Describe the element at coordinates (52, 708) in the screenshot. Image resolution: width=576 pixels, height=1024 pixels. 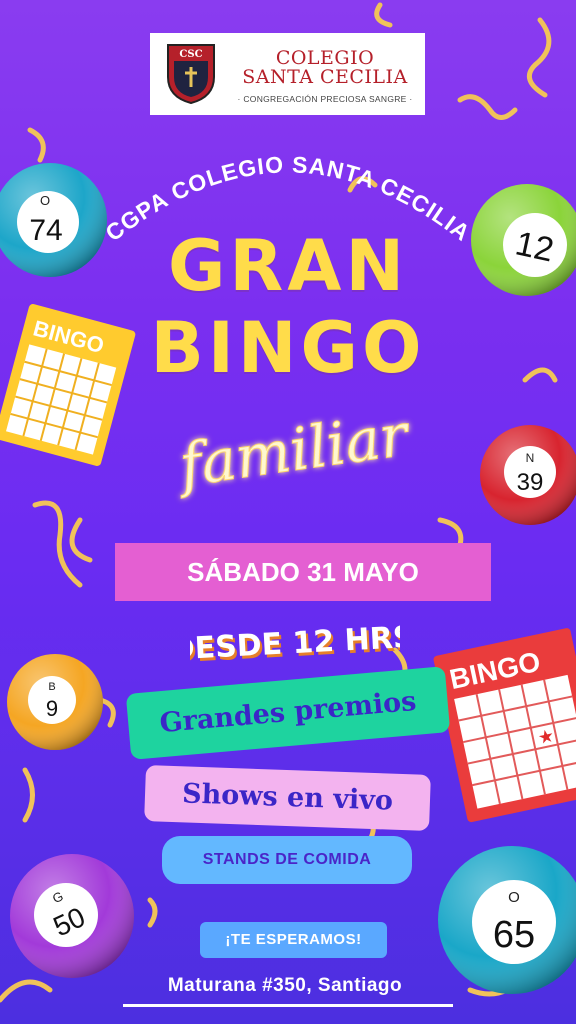
I see `ball-9-number: 9` at that location.